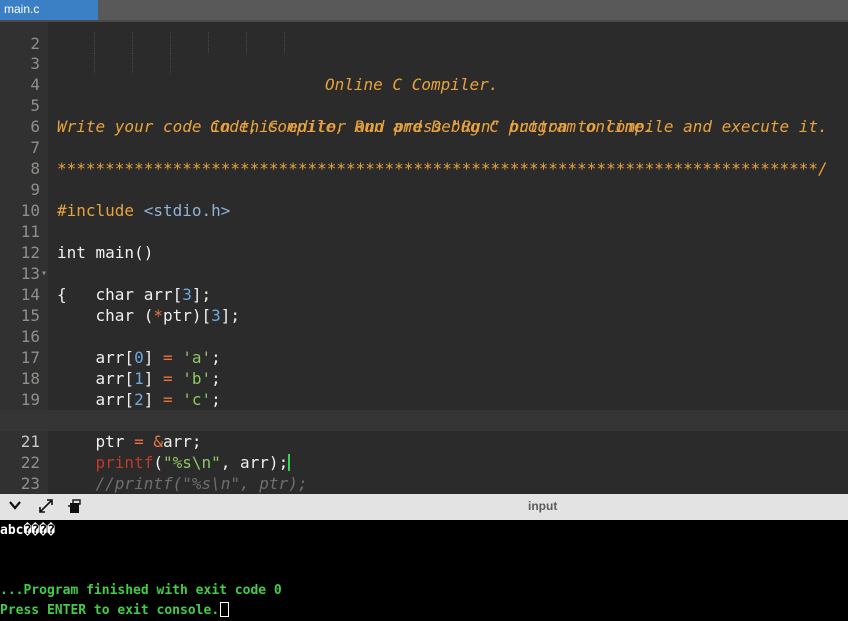  I want to click on code-line-11: 11 int main(), so click(424, 231).